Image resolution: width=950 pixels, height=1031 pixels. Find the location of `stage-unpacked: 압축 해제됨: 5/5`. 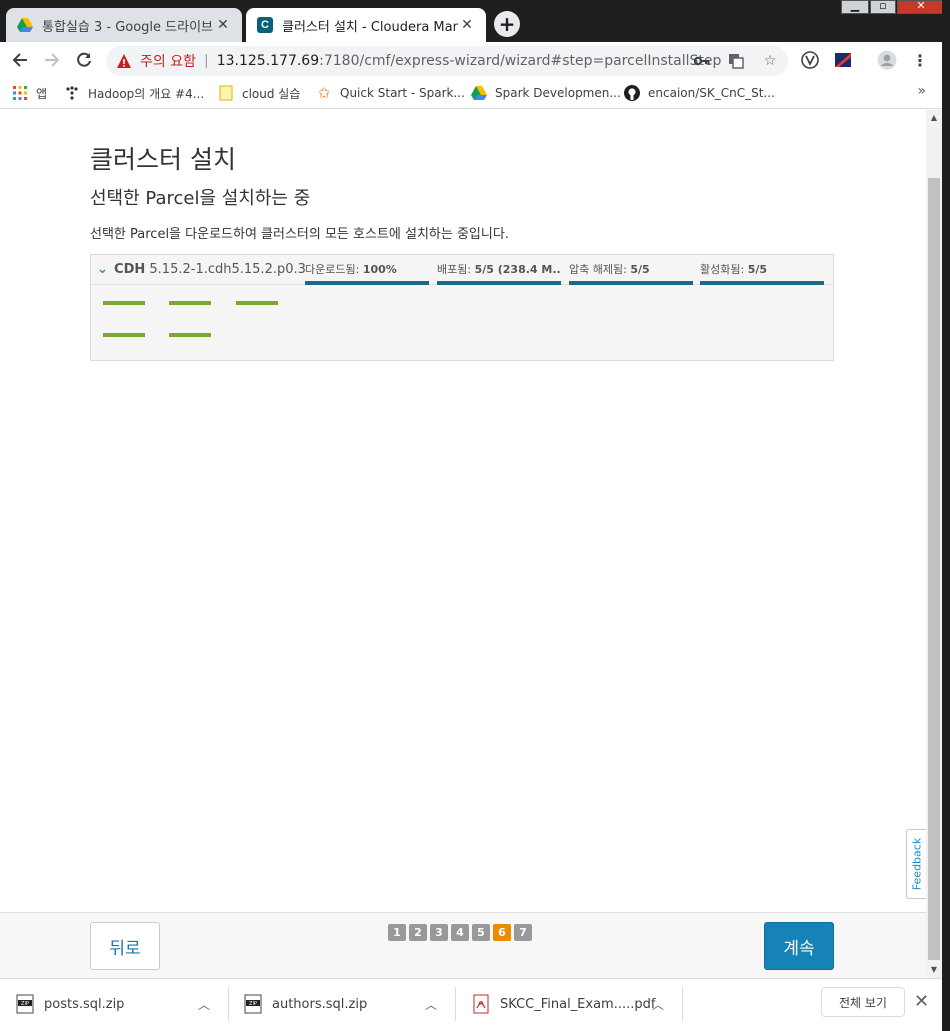

stage-unpacked: 압축 해제됨: 5/5 is located at coordinates (631, 273).